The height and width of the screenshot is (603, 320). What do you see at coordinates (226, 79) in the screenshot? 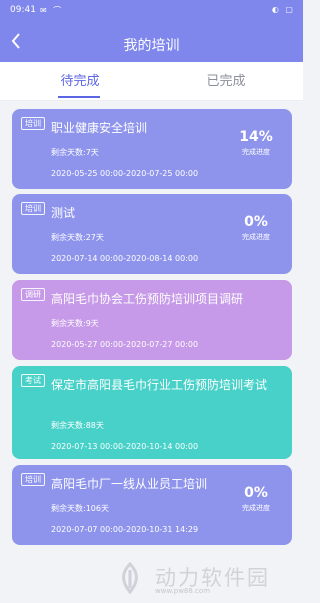
I see `tab-completed: 已完成` at bounding box center [226, 79].